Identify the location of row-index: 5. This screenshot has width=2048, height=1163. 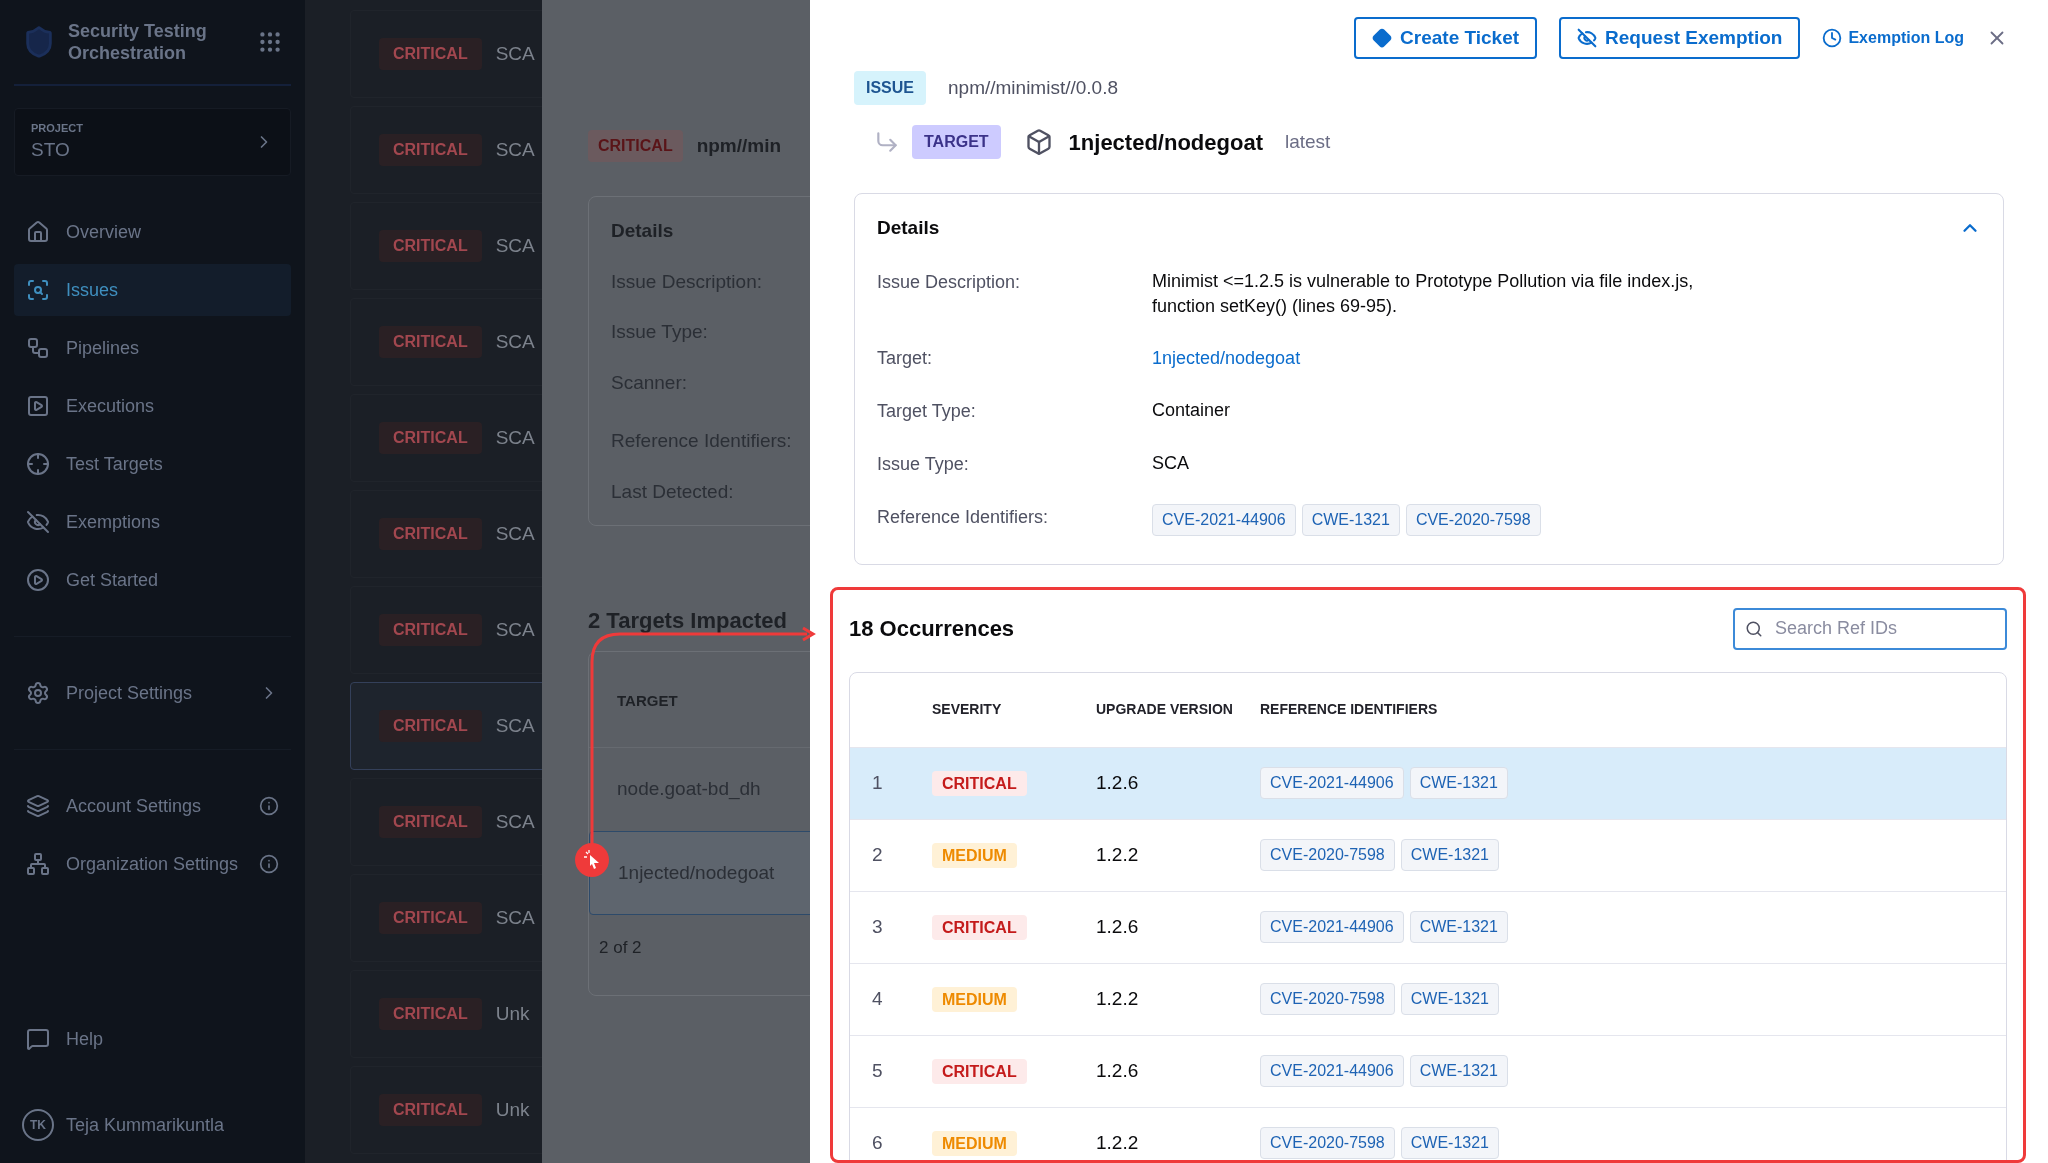
(877, 1070).